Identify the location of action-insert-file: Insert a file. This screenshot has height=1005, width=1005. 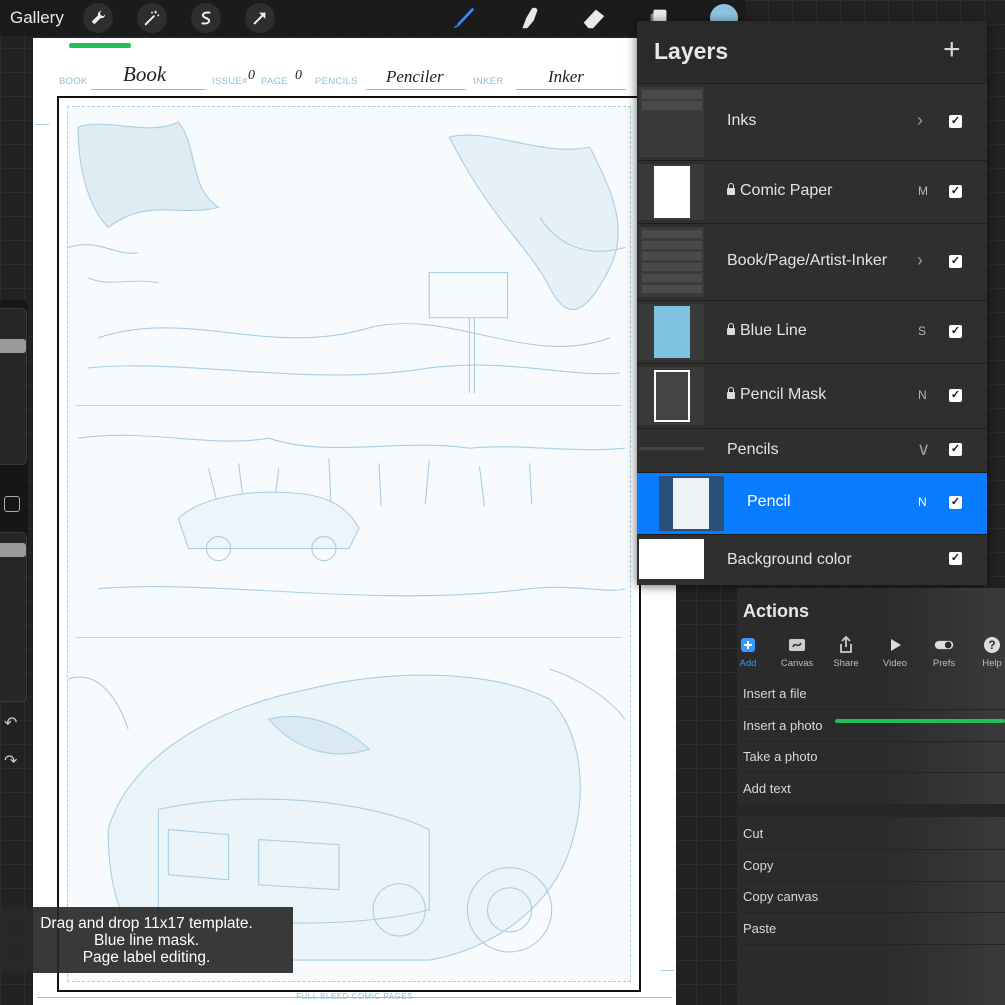
(874, 694).